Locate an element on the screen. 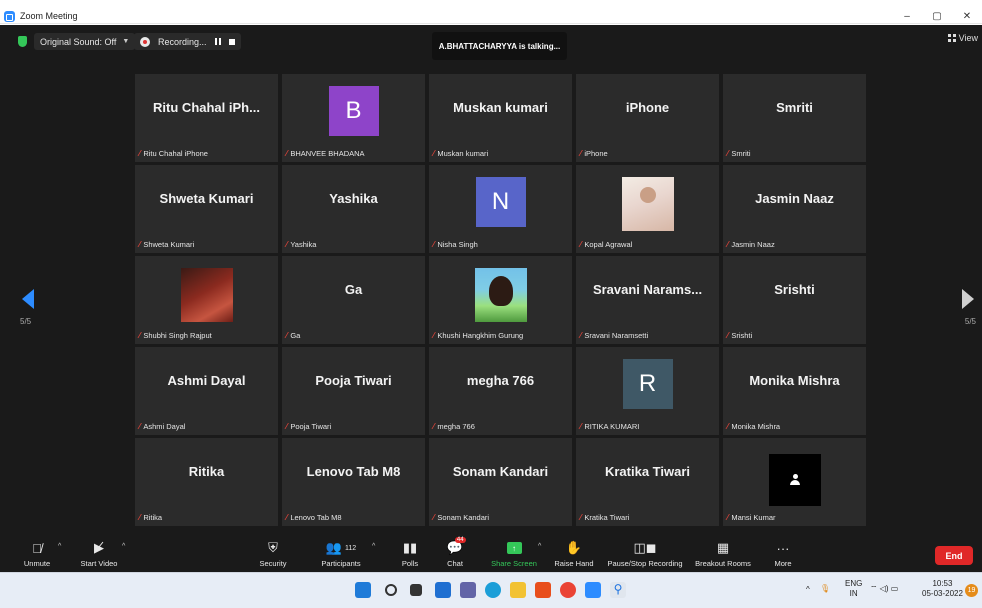 This screenshot has height=608, width=982. participant-name: Nisha Singh is located at coordinates (457, 244).